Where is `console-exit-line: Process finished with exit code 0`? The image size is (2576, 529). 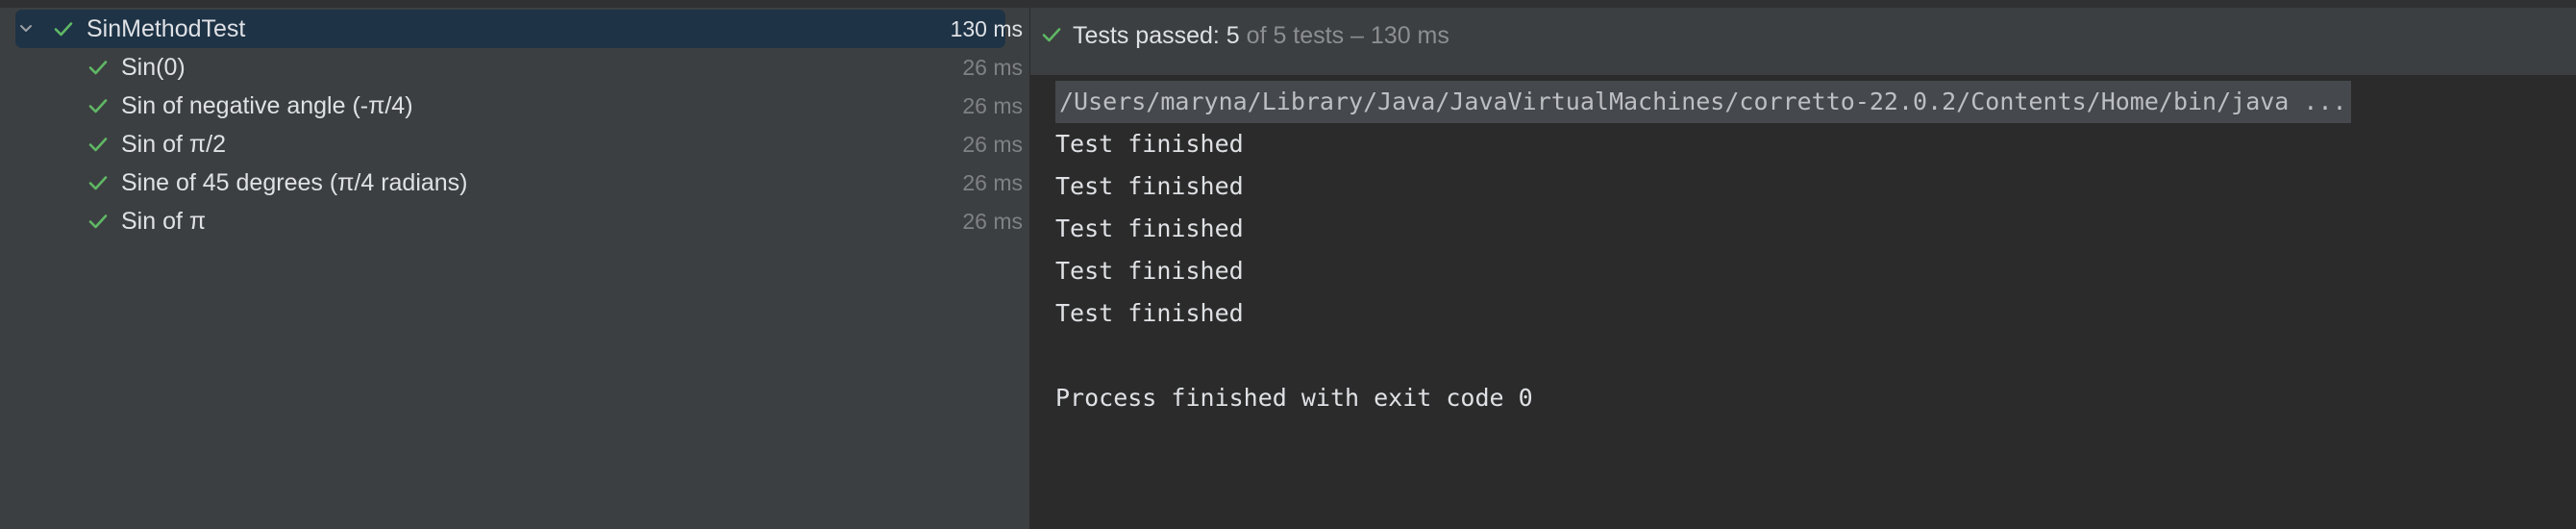 console-exit-line: Process finished with exit code 0 is located at coordinates (1294, 398).